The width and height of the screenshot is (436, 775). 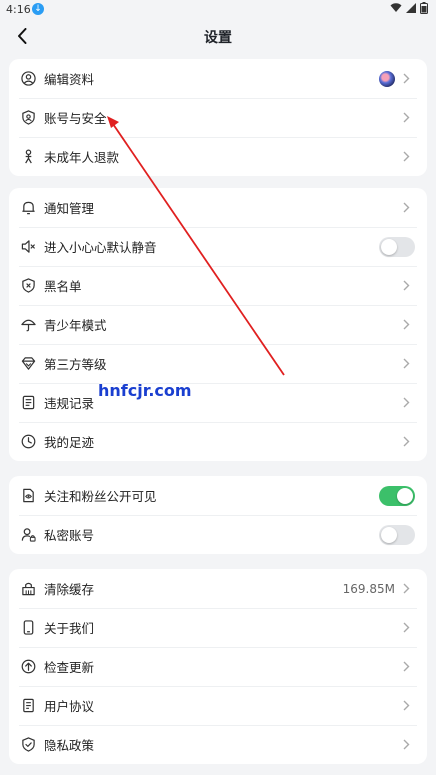 I want to click on row-youth-mode: 青少年模式, so click(x=218, y=324).